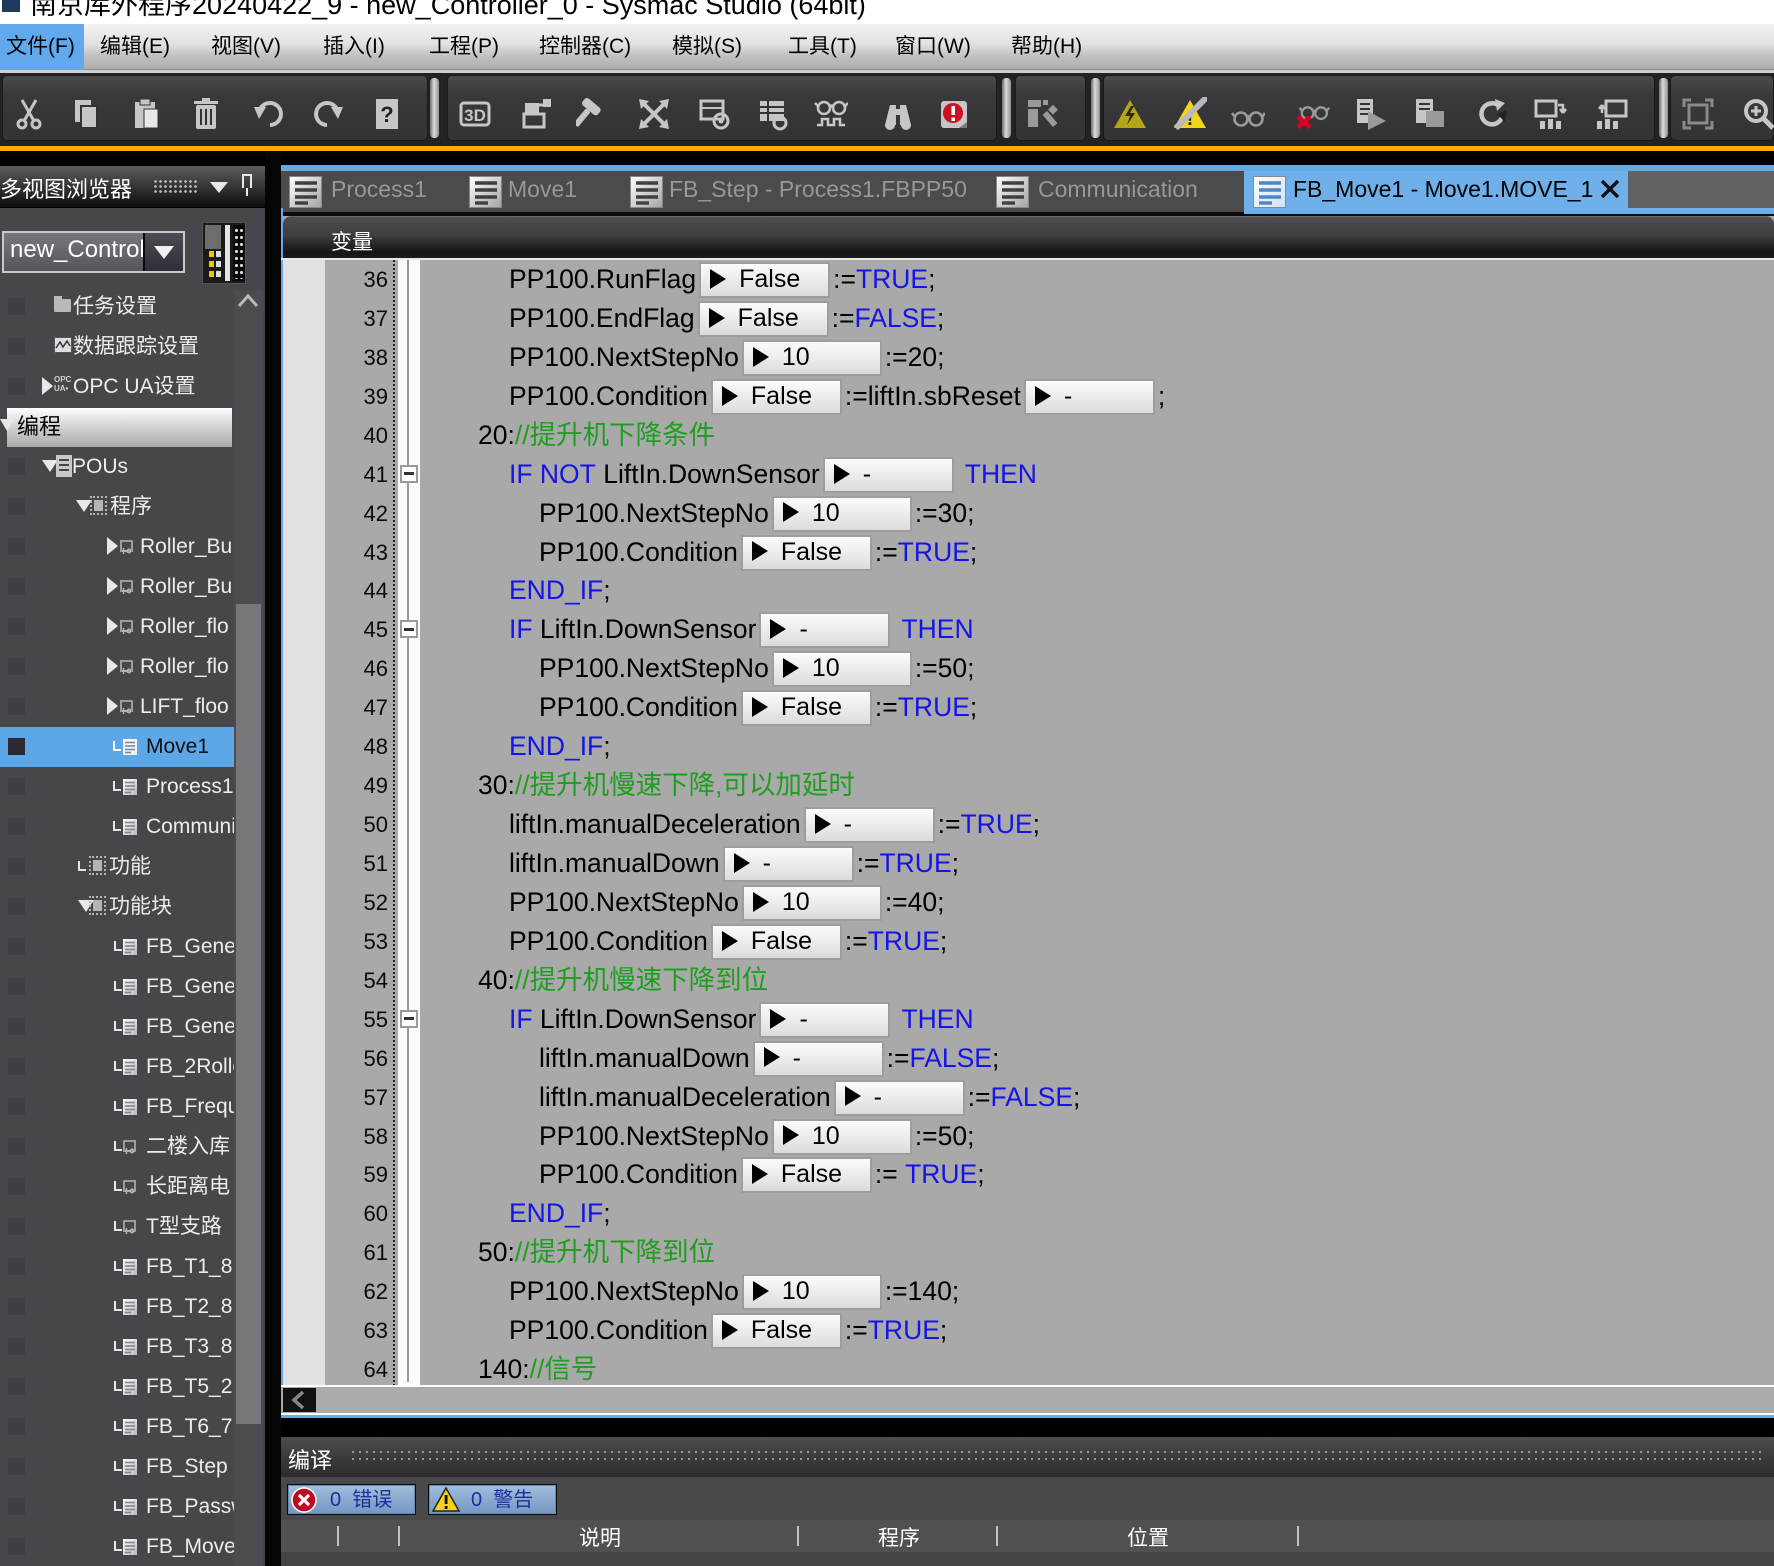 The width and height of the screenshot is (1774, 1566). I want to click on svg-text: 3D, so click(475, 115).